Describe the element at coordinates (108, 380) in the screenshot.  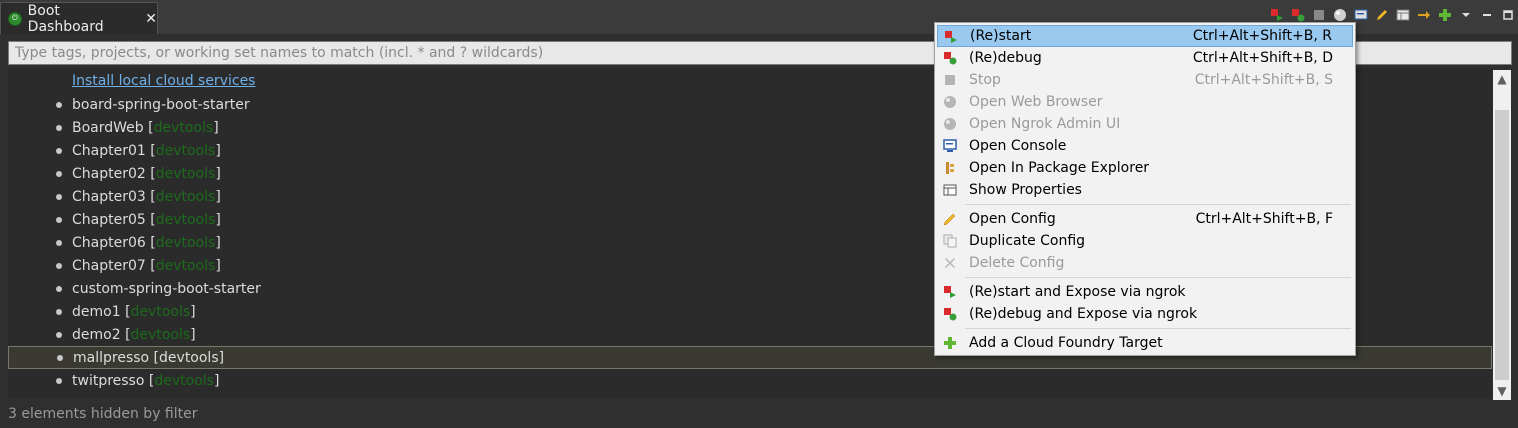
I see `project-name: twitpresso` at that location.